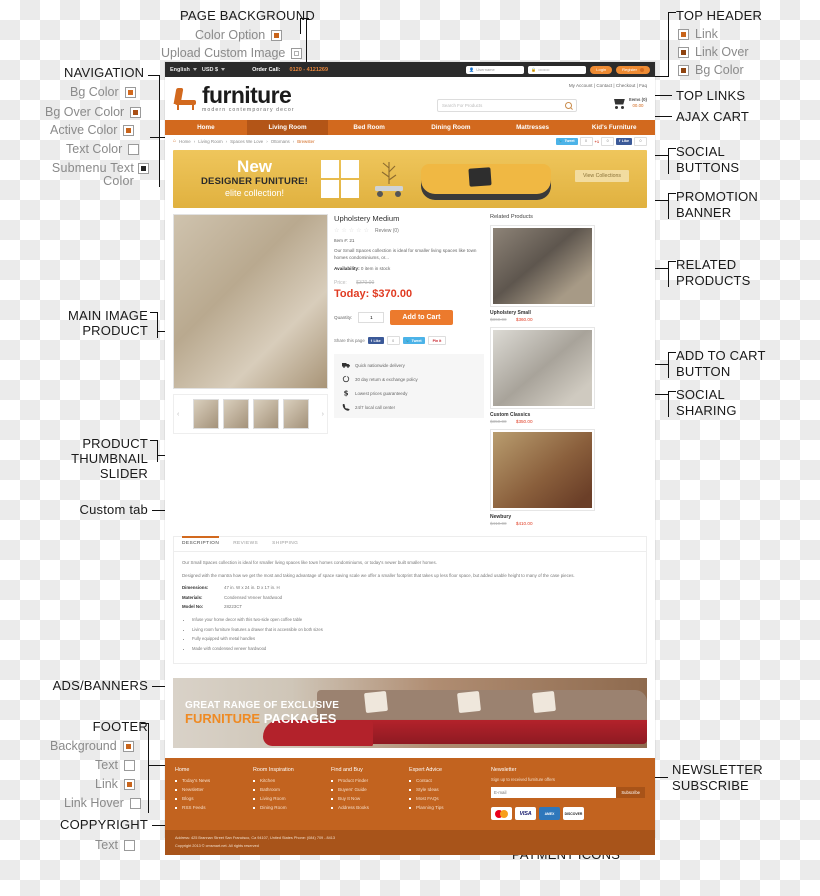 The width and height of the screenshot is (820, 896). I want to click on login-button: Login, so click(601, 69).